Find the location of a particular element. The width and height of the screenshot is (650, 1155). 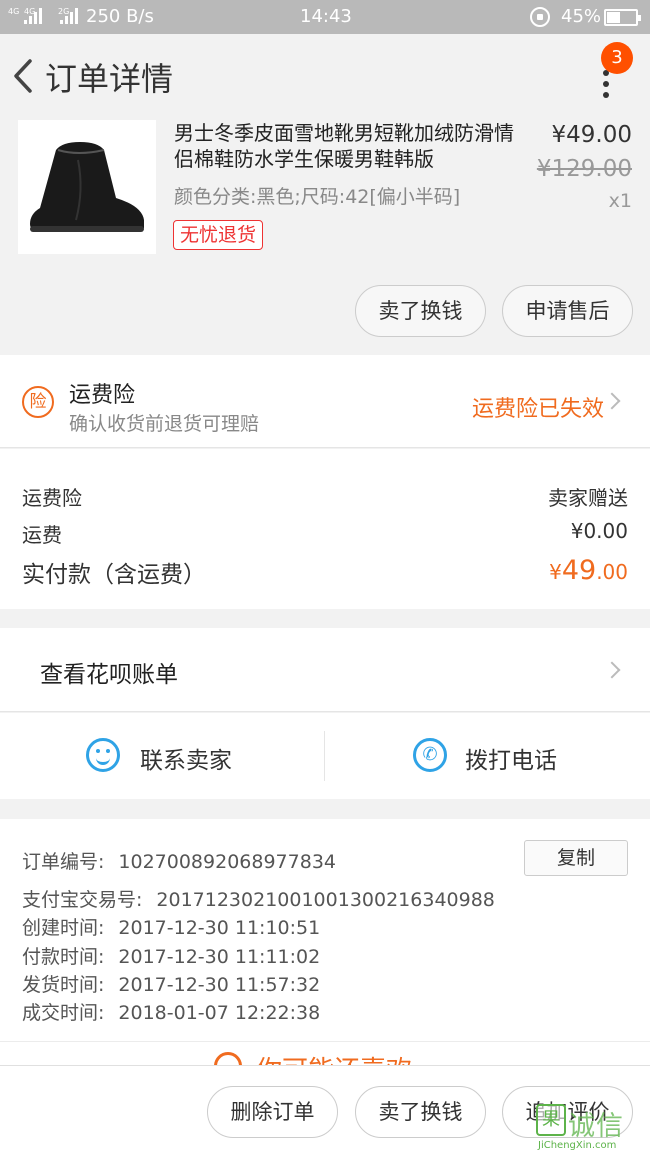

original-price: ¥129.00 is located at coordinates (584, 169).